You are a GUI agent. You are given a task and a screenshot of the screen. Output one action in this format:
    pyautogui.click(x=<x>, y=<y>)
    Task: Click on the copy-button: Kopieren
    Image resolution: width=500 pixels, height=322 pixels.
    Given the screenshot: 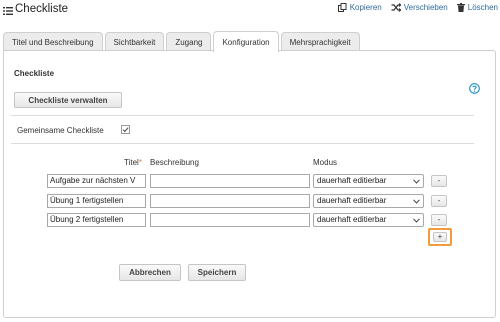 What is the action you would take?
    pyautogui.click(x=359, y=7)
    